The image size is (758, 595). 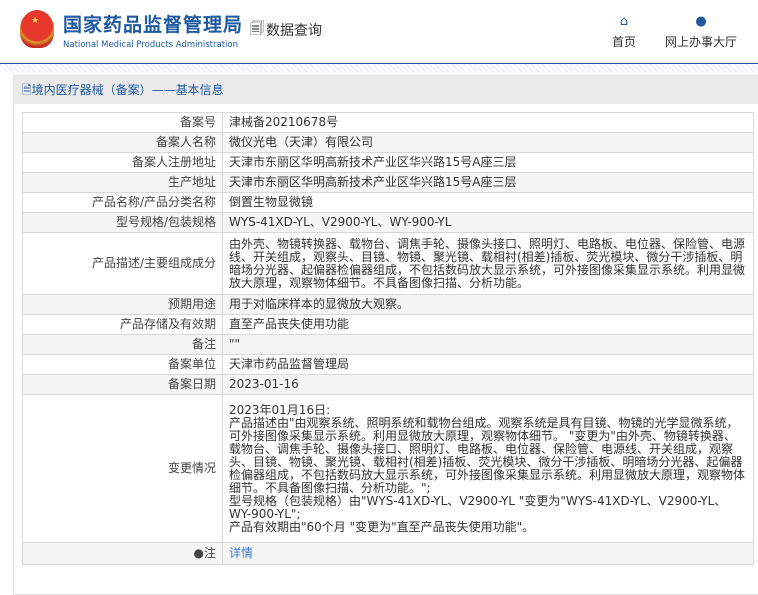 I want to click on nav-home-label: 首页, so click(x=624, y=42).